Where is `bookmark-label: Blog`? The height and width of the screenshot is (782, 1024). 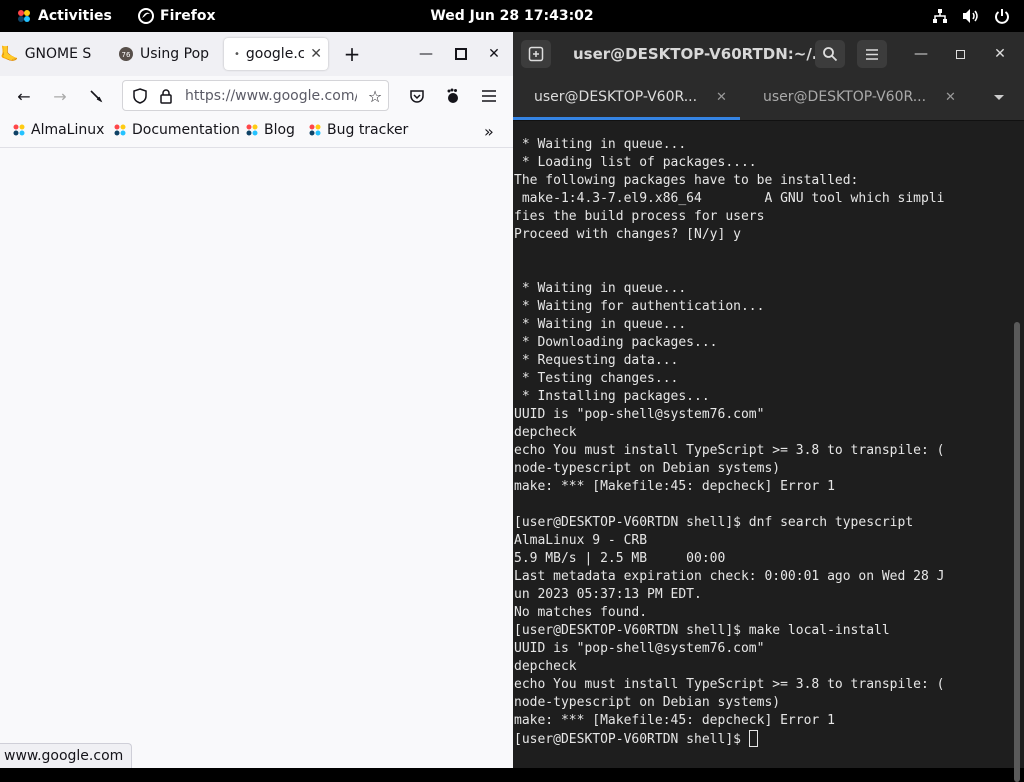
bookmark-label: Blog is located at coordinates (279, 130).